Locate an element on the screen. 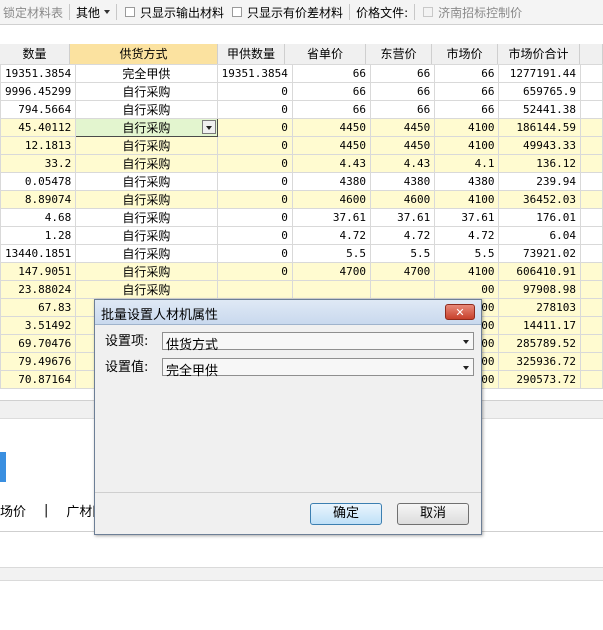 The width and height of the screenshot is (603, 630). dialog-title-bar: 批量设置人材机属性 ✕ is located at coordinates (288, 312).